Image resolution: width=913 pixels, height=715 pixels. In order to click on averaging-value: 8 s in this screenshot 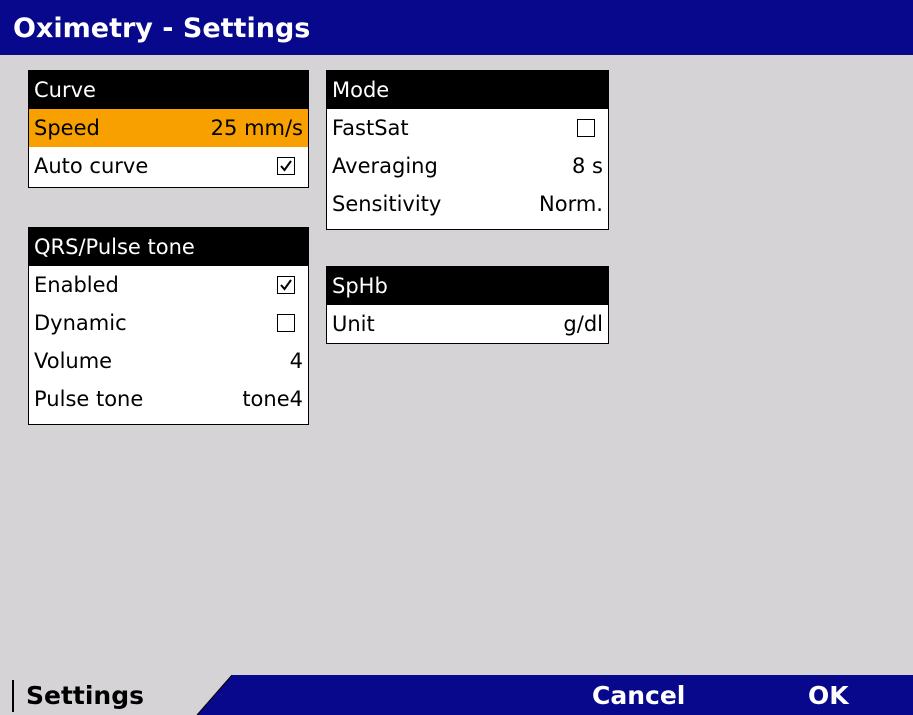, I will do `click(587, 166)`.